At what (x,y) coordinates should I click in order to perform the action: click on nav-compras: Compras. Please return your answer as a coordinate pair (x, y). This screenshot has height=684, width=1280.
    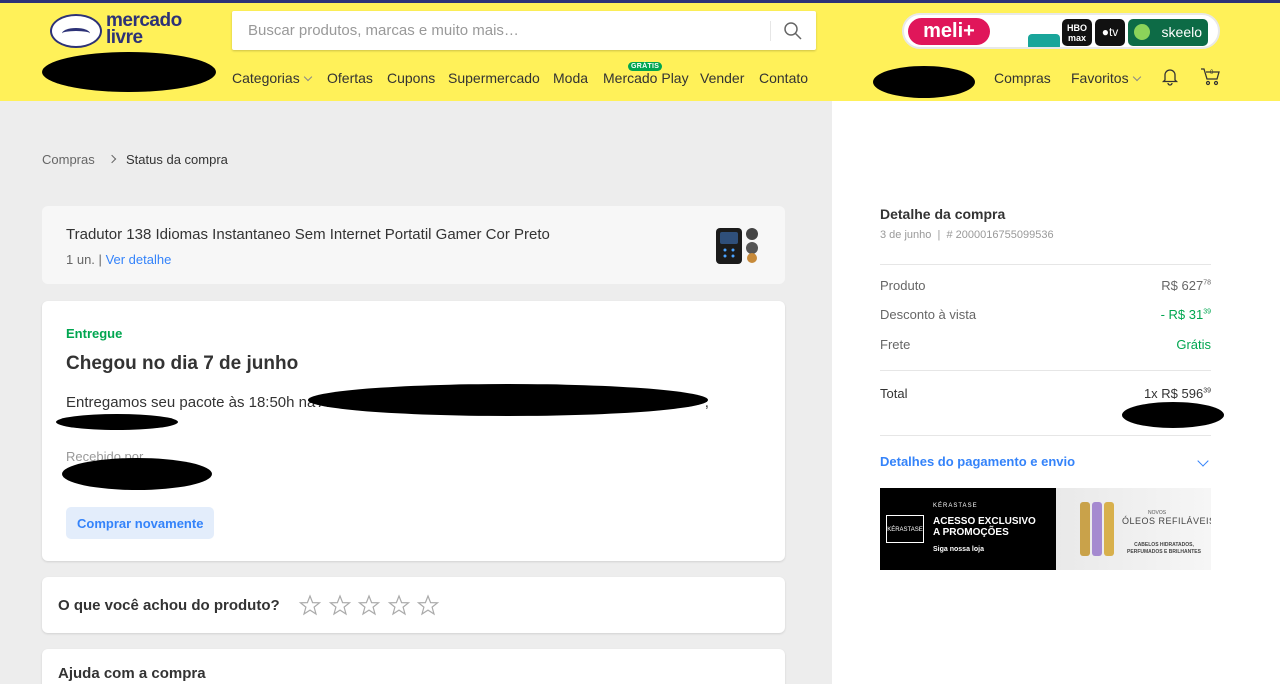
    Looking at the image, I should click on (1022, 78).